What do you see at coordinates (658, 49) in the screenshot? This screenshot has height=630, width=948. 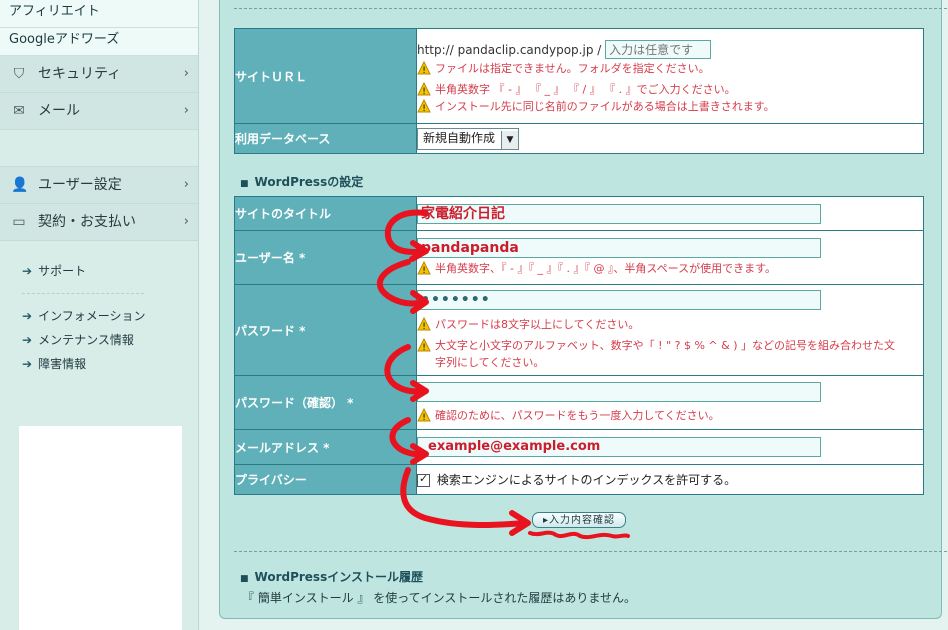 I see `site-url-path-input` at bounding box center [658, 49].